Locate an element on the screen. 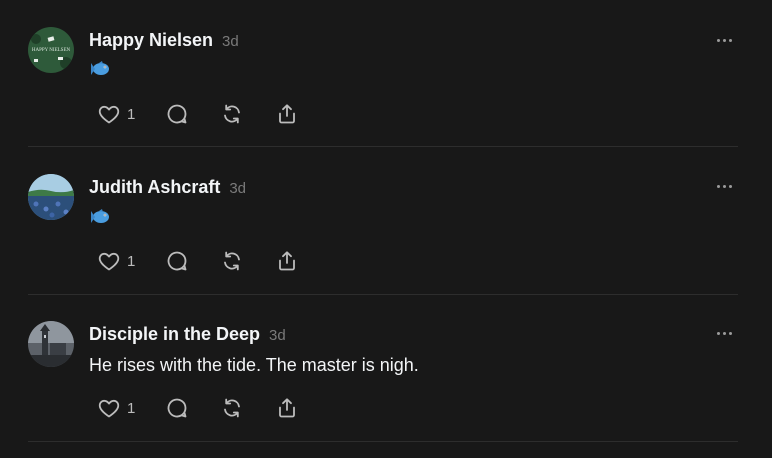 Image resolution: width=772 pixels, height=458 pixels. avatar: HAPPY NIELSEN is located at coordinates (51, 50).